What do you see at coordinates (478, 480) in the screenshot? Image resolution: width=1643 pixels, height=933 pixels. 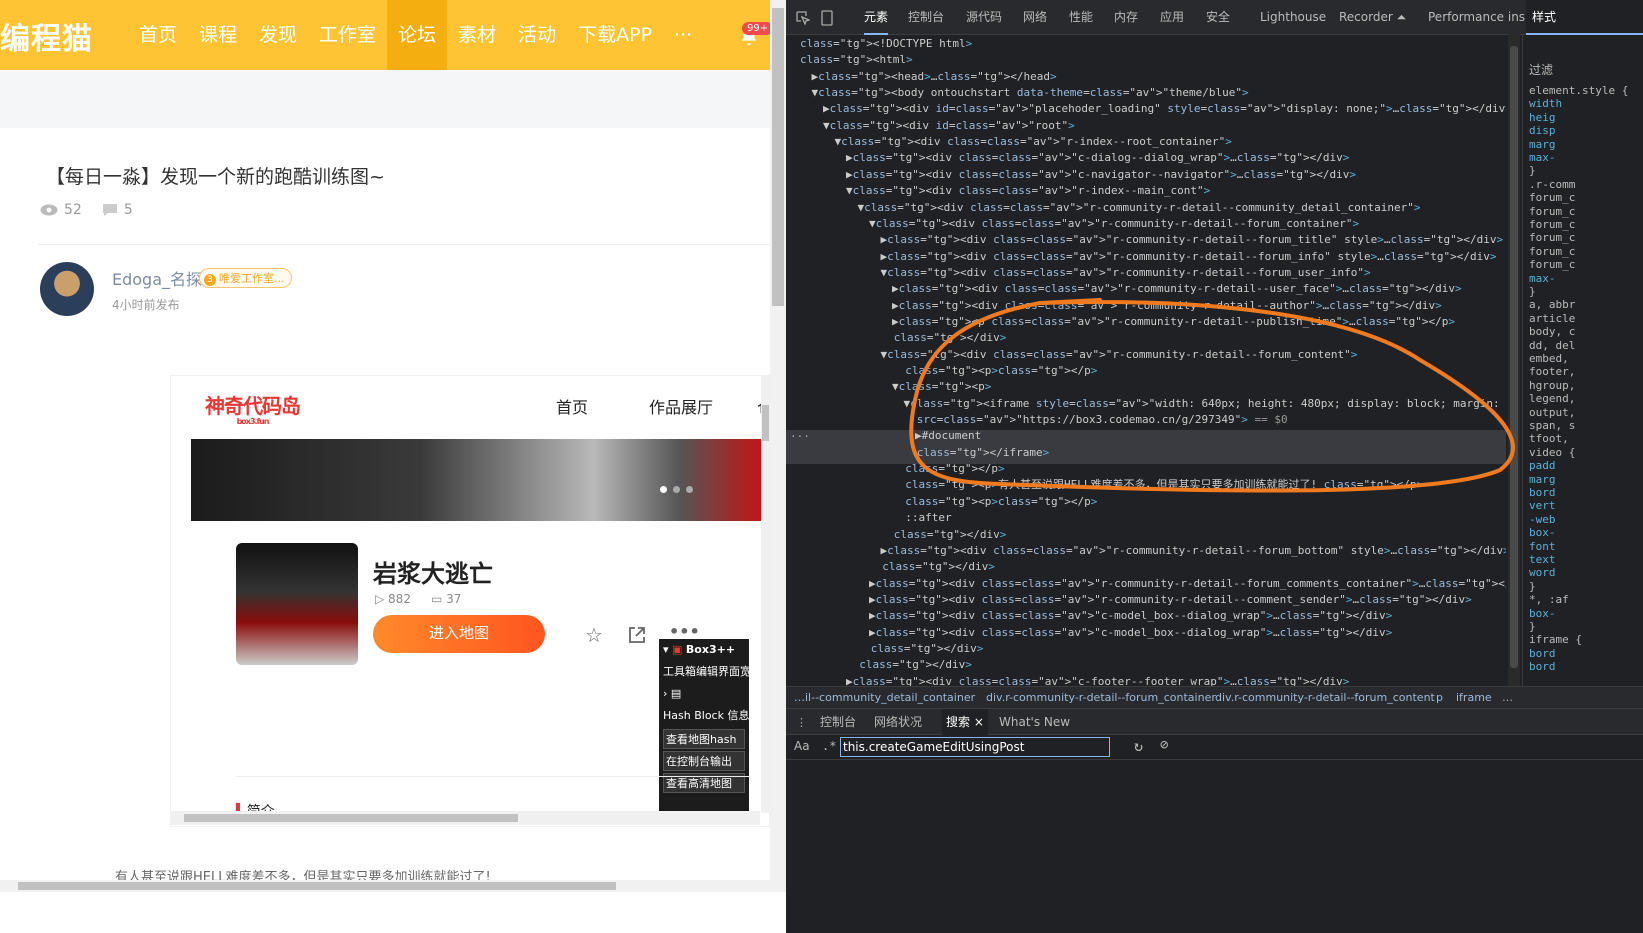 I see `embed-banner` at bounding box center [478, 480].